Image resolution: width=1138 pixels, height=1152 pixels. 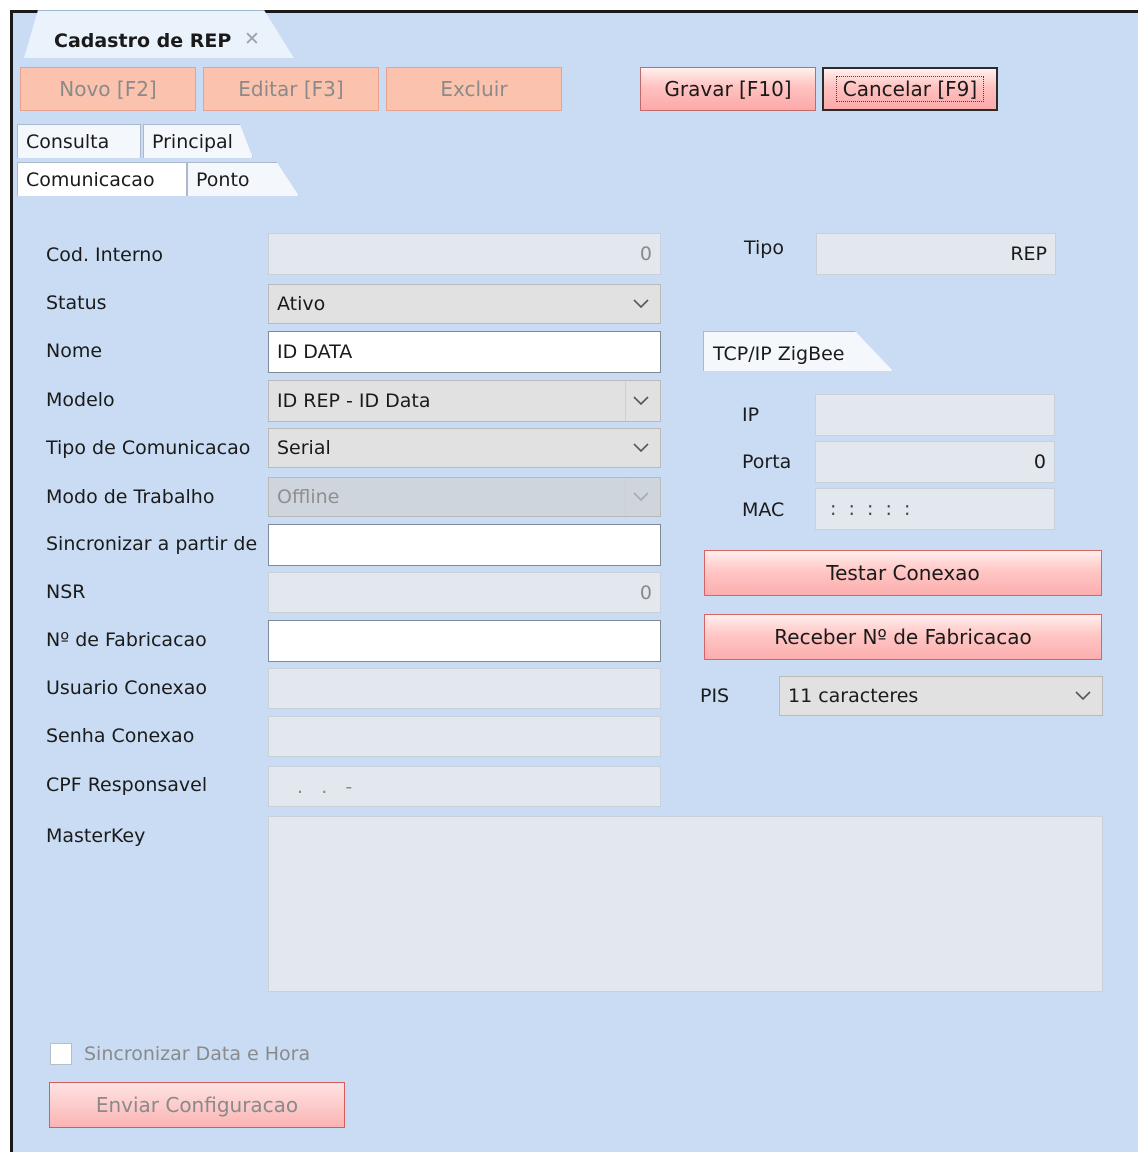 I want to click on sync-checkbox-label: Sincronizar Data e Hora, so click(x=197, y=1054).